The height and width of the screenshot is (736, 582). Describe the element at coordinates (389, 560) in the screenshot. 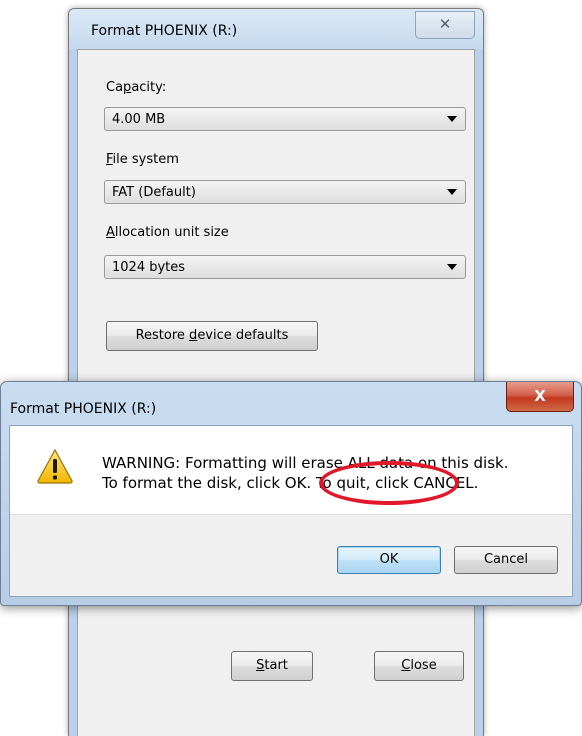

I see `ok-button: OK` at that location.